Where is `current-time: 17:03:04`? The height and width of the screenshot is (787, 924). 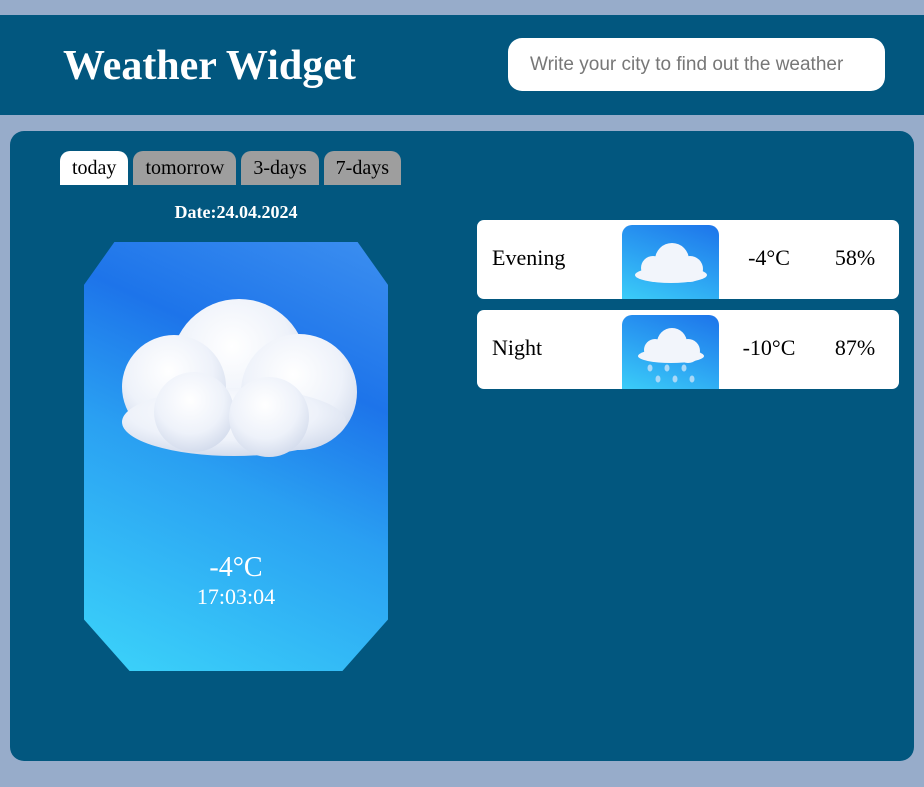
current-time: 17:03:04 is located at coordinates (236, 596).